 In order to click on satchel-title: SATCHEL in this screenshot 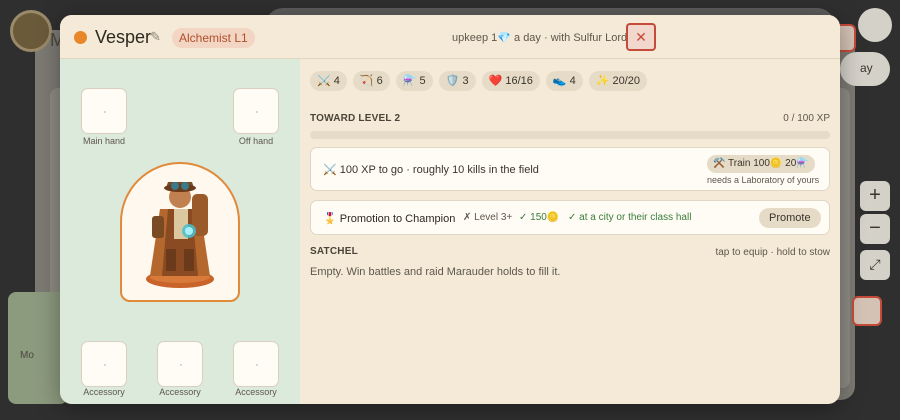, I will do `click(334, 251)`.